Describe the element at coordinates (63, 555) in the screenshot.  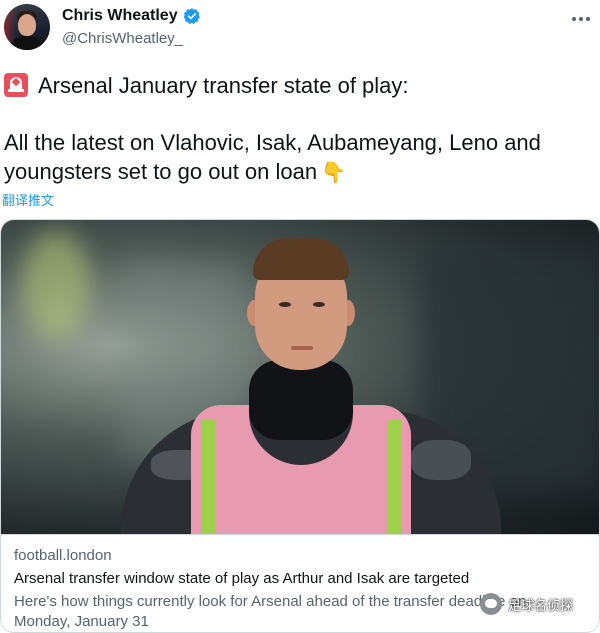
I see `card-domain: football.london` at that location.